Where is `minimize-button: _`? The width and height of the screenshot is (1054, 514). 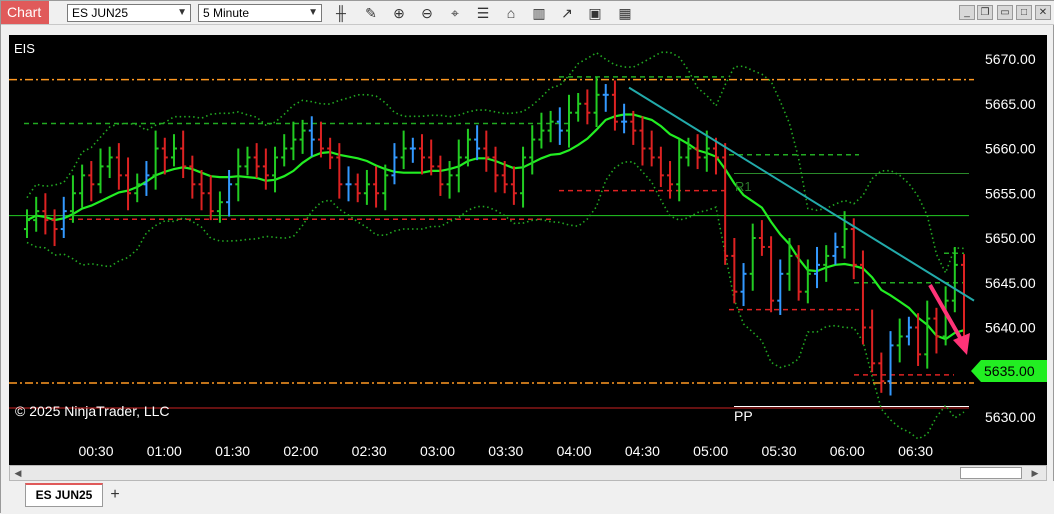
minimize-button: _ is located at coordinates (967, 12).